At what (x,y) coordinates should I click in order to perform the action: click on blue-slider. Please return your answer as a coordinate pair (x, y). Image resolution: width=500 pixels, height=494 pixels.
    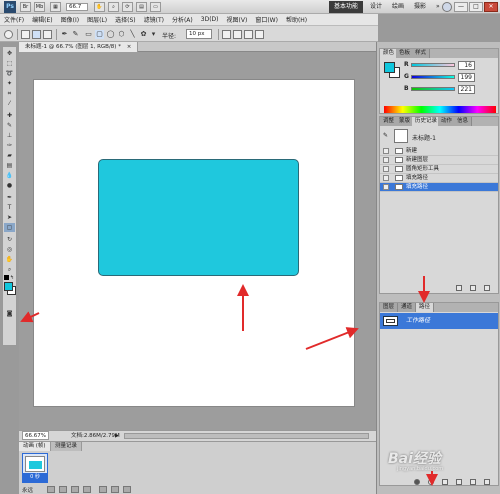
    Looking at the image, I should click on (433, 89).